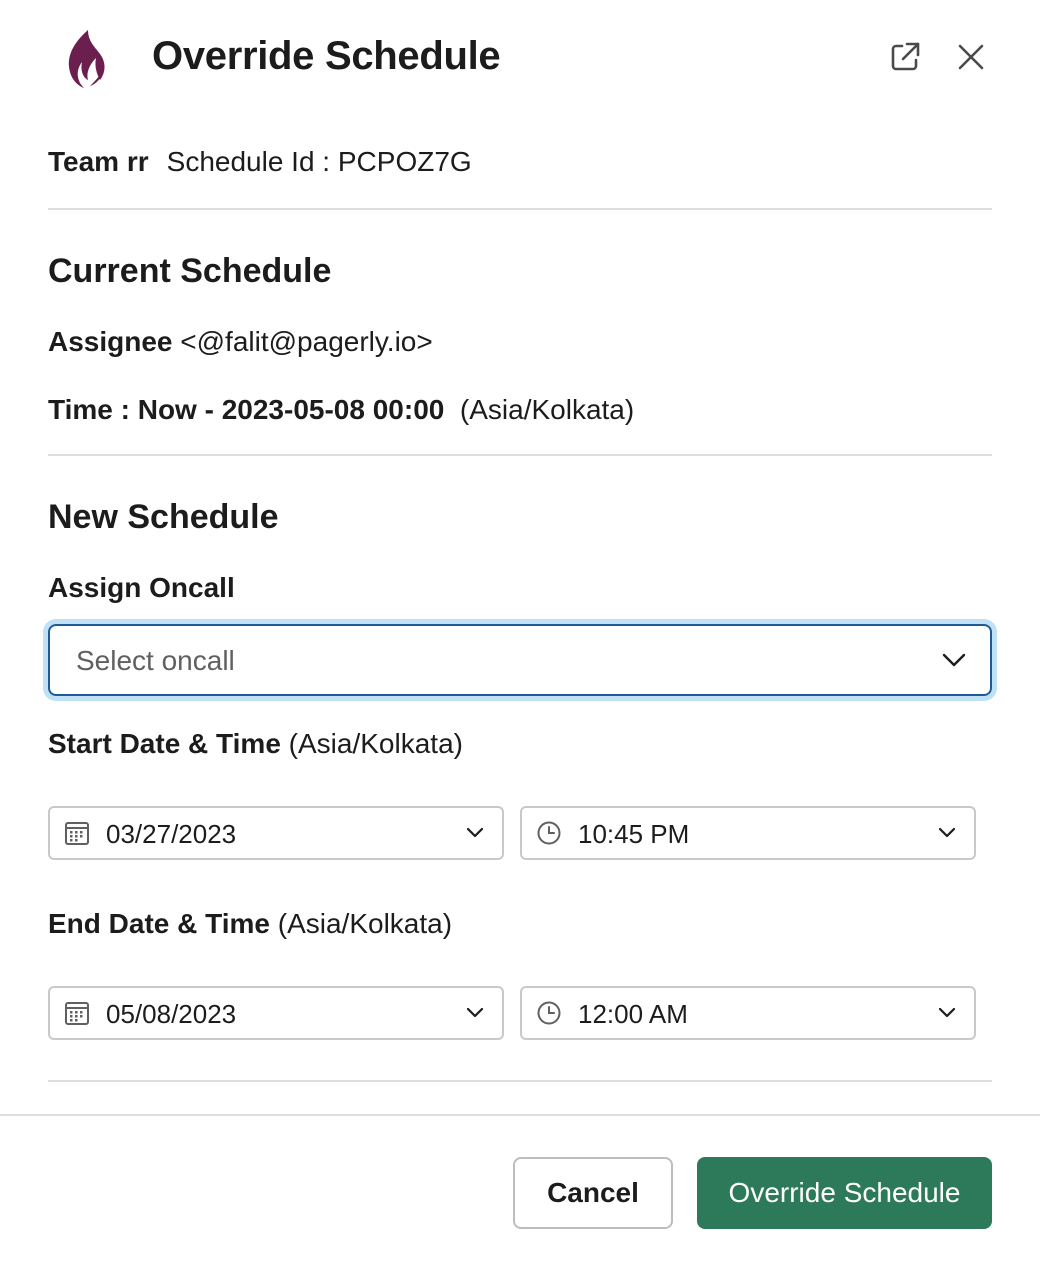 This screenshot has width=1040, height=1270. I want to click on schedule-meta: Team rr Schedule Id : PCPOZ7G, so click(260, 162).